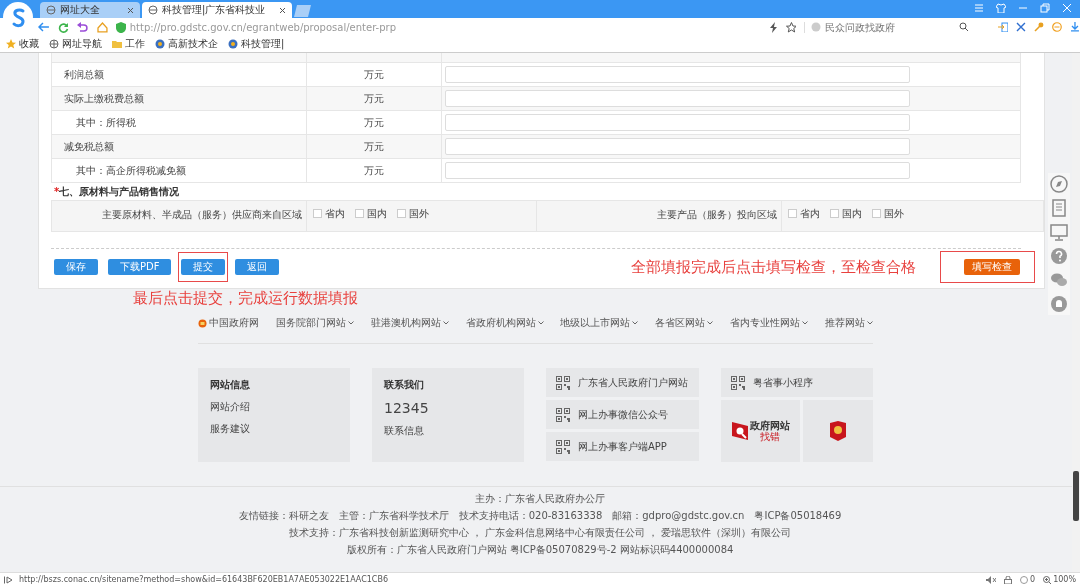 This screenshot has height=585, width=1080. What do you see at coordinates (540, 515) in the screenshot?
I see `footer-text: 友情链接：科研之友 主管：广东省科学技术厅 技术支持电话：020-83163338 邮箱：gdpro@gdstc.gov.cn 粤ICP备05018469` at bounding box center [540, 515].